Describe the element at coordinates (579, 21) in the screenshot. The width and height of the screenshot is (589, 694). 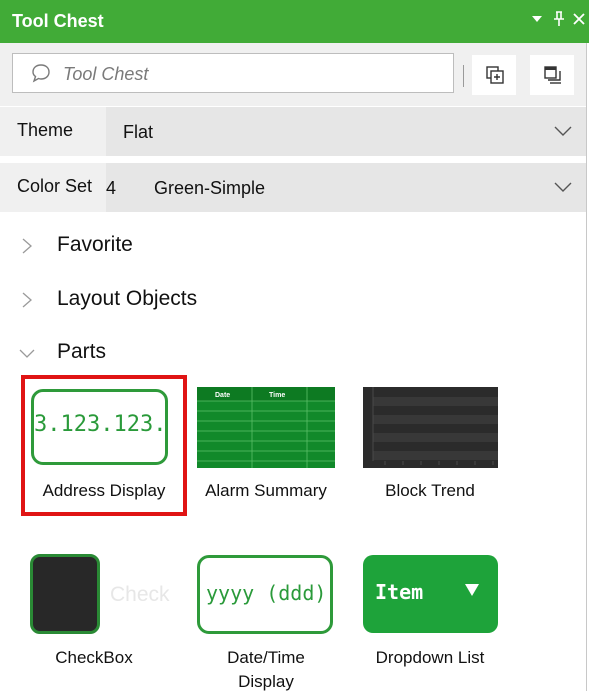
I see `close-icon` at that location.